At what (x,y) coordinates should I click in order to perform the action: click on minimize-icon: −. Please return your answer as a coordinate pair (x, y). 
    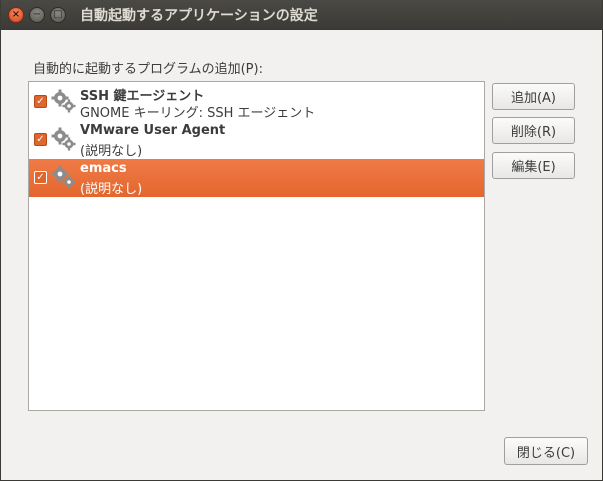
    Looking at the image, I should click on (37, 14).